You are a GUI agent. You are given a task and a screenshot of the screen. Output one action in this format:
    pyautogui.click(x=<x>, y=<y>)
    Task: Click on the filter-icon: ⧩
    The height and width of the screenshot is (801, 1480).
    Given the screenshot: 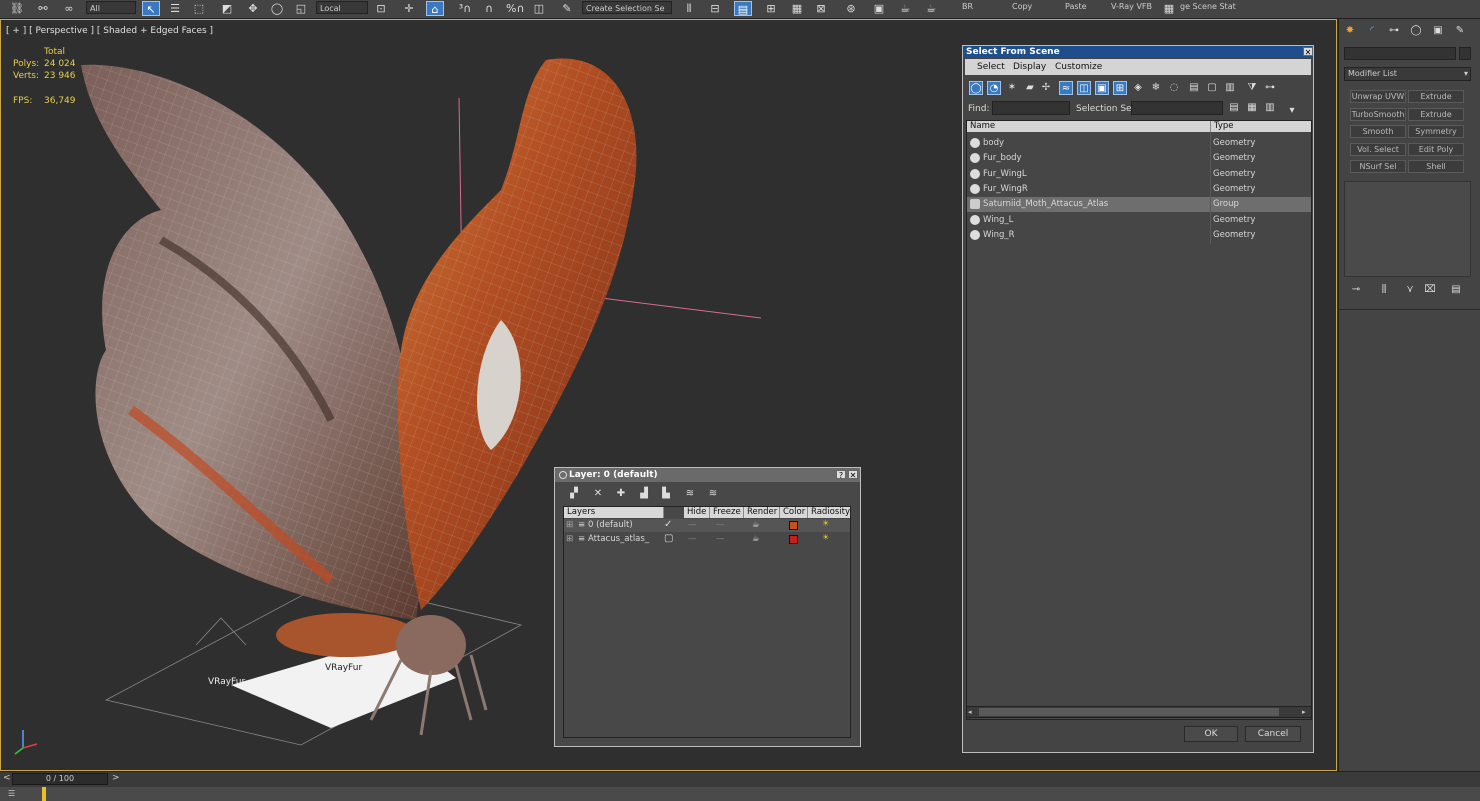 What is the action you would take?
    pyautogui.click(x=1252, y=88)
    